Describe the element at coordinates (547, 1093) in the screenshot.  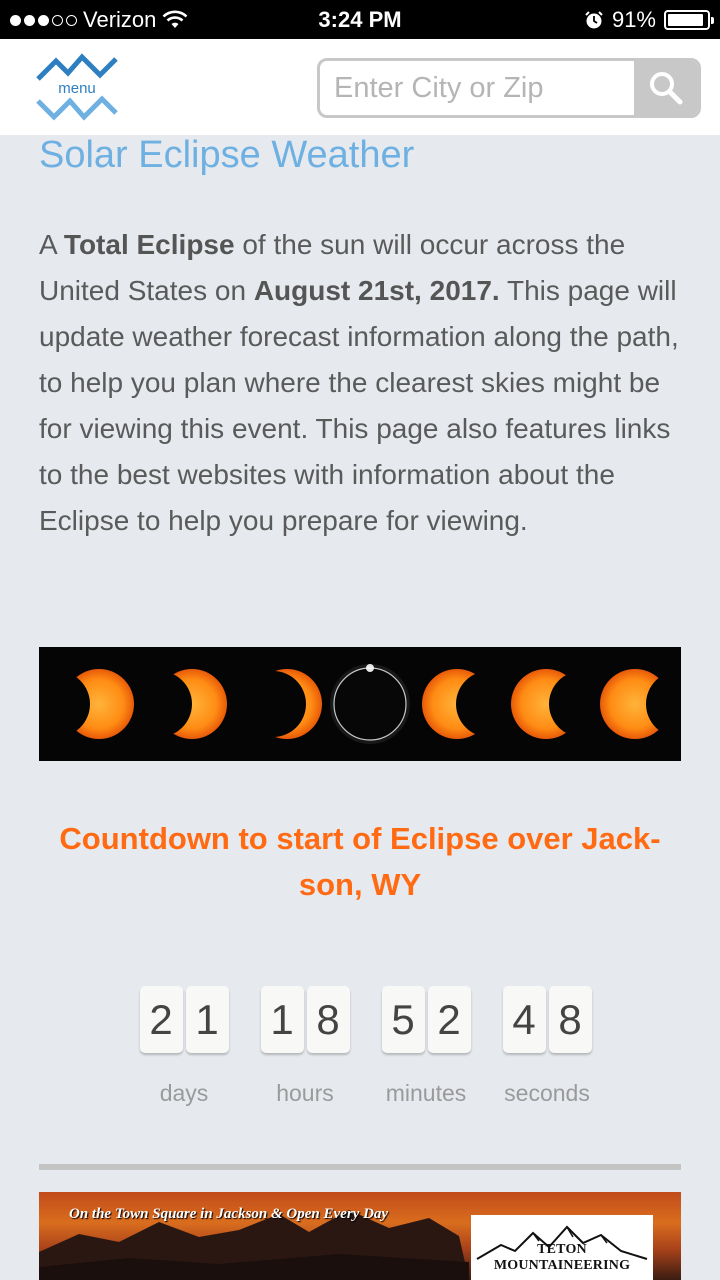
I see `countdown-label: seconds` at that location.